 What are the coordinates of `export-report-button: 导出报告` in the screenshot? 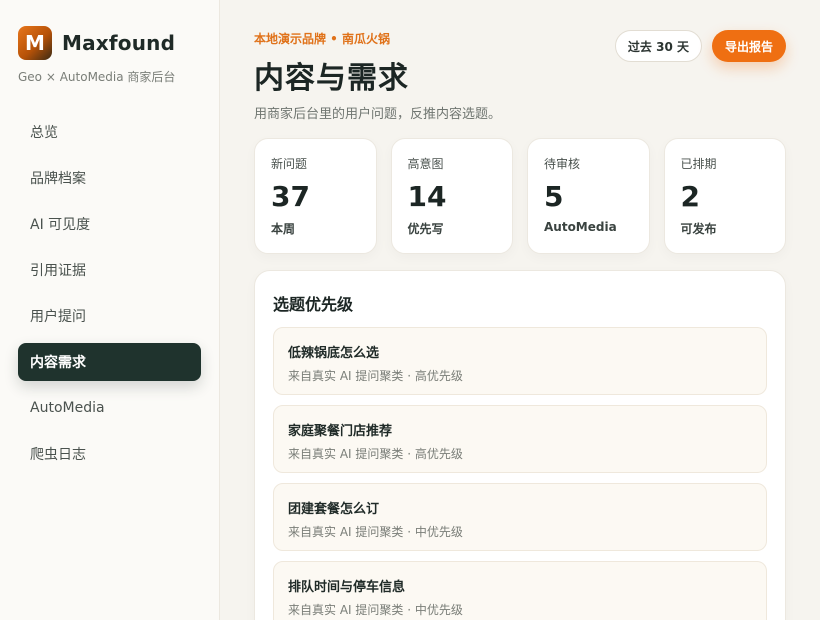 It's located at (748, 46).